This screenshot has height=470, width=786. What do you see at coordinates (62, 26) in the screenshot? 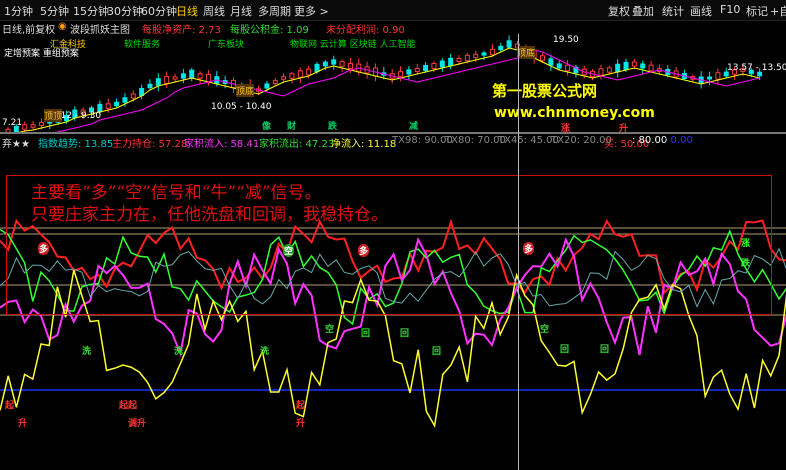
I see `expand-icon: ◉` at bounding box center [62, 26].